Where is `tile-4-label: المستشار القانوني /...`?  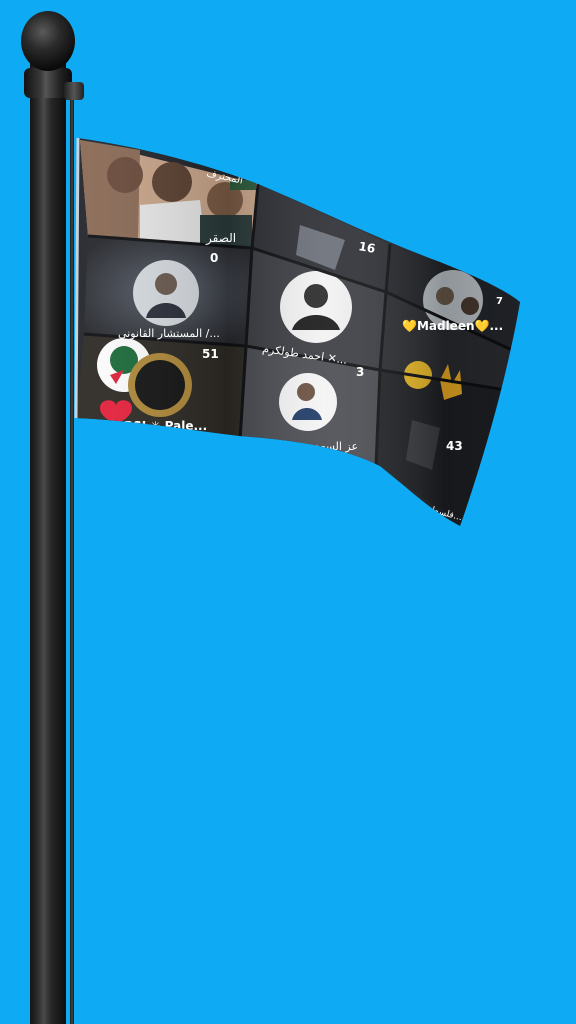 tile-4-label: المستشار القانوني /... is located at coordinates (169, 333).